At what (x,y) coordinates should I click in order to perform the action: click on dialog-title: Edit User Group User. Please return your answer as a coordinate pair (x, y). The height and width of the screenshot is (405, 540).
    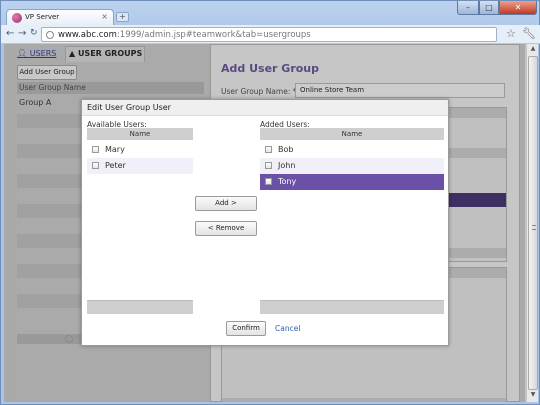
    Looking at the image, I should click on (265, 108).